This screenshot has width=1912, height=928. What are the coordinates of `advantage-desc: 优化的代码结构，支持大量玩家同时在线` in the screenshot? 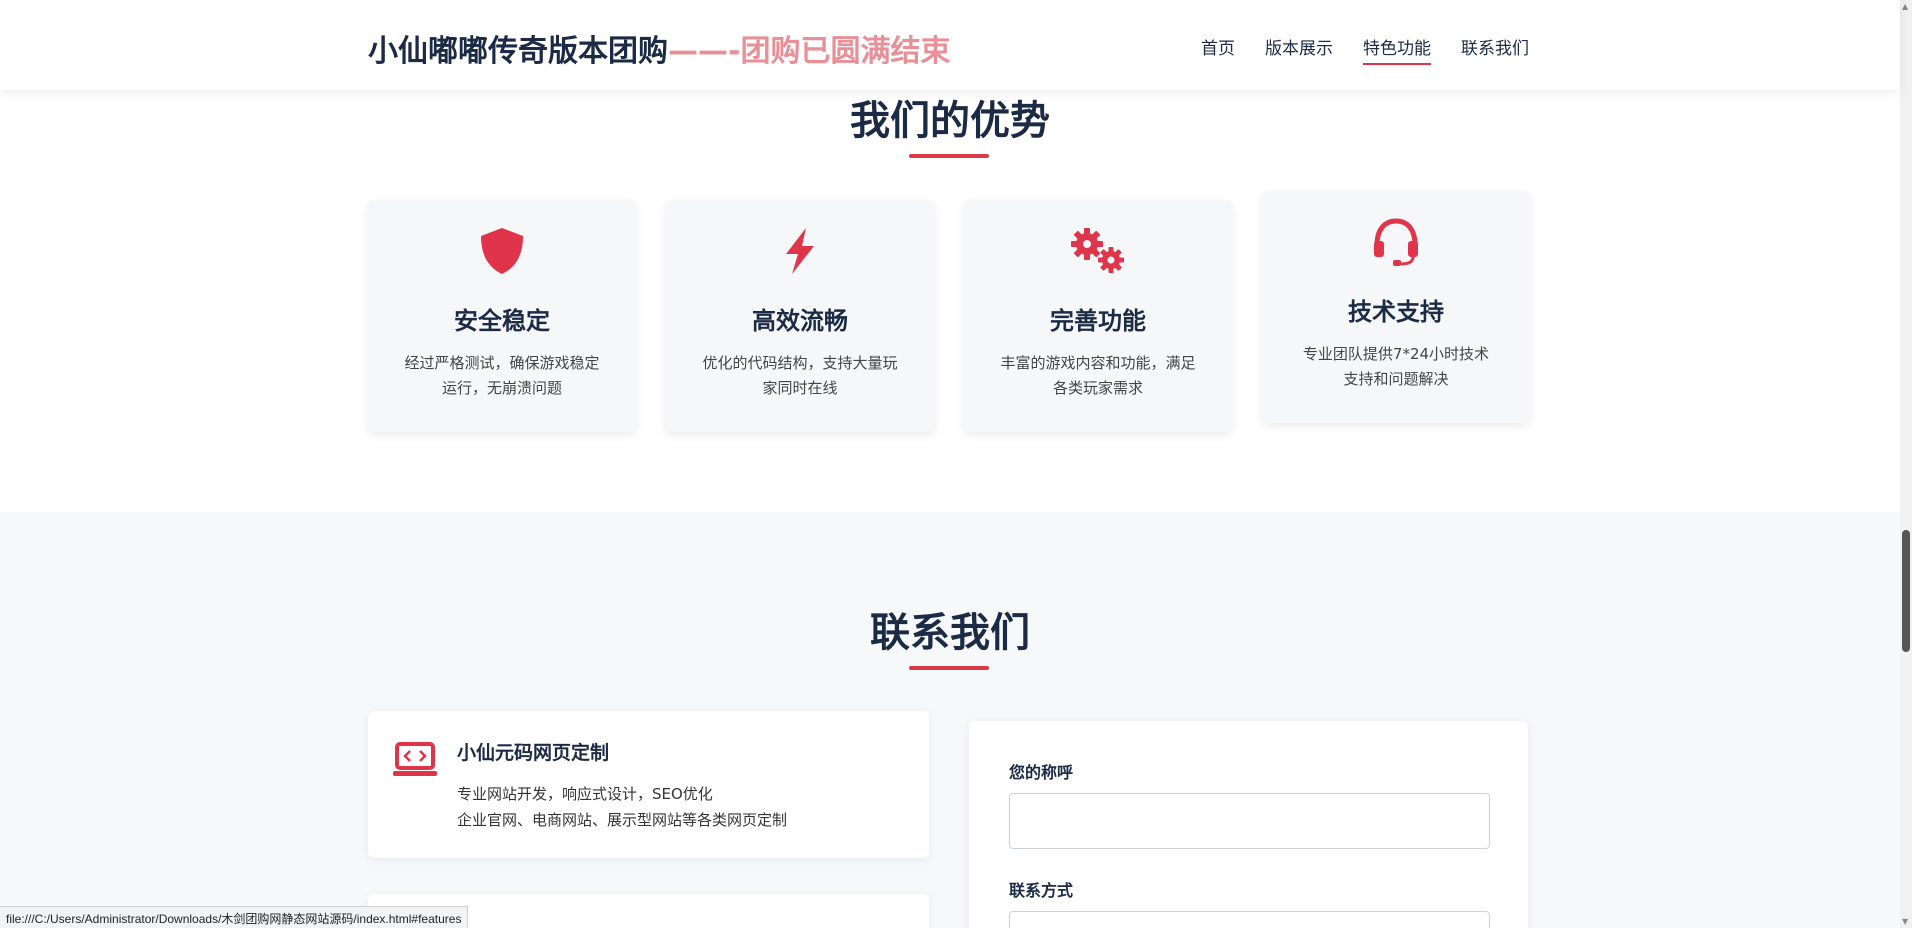 It's located at (800, 375).